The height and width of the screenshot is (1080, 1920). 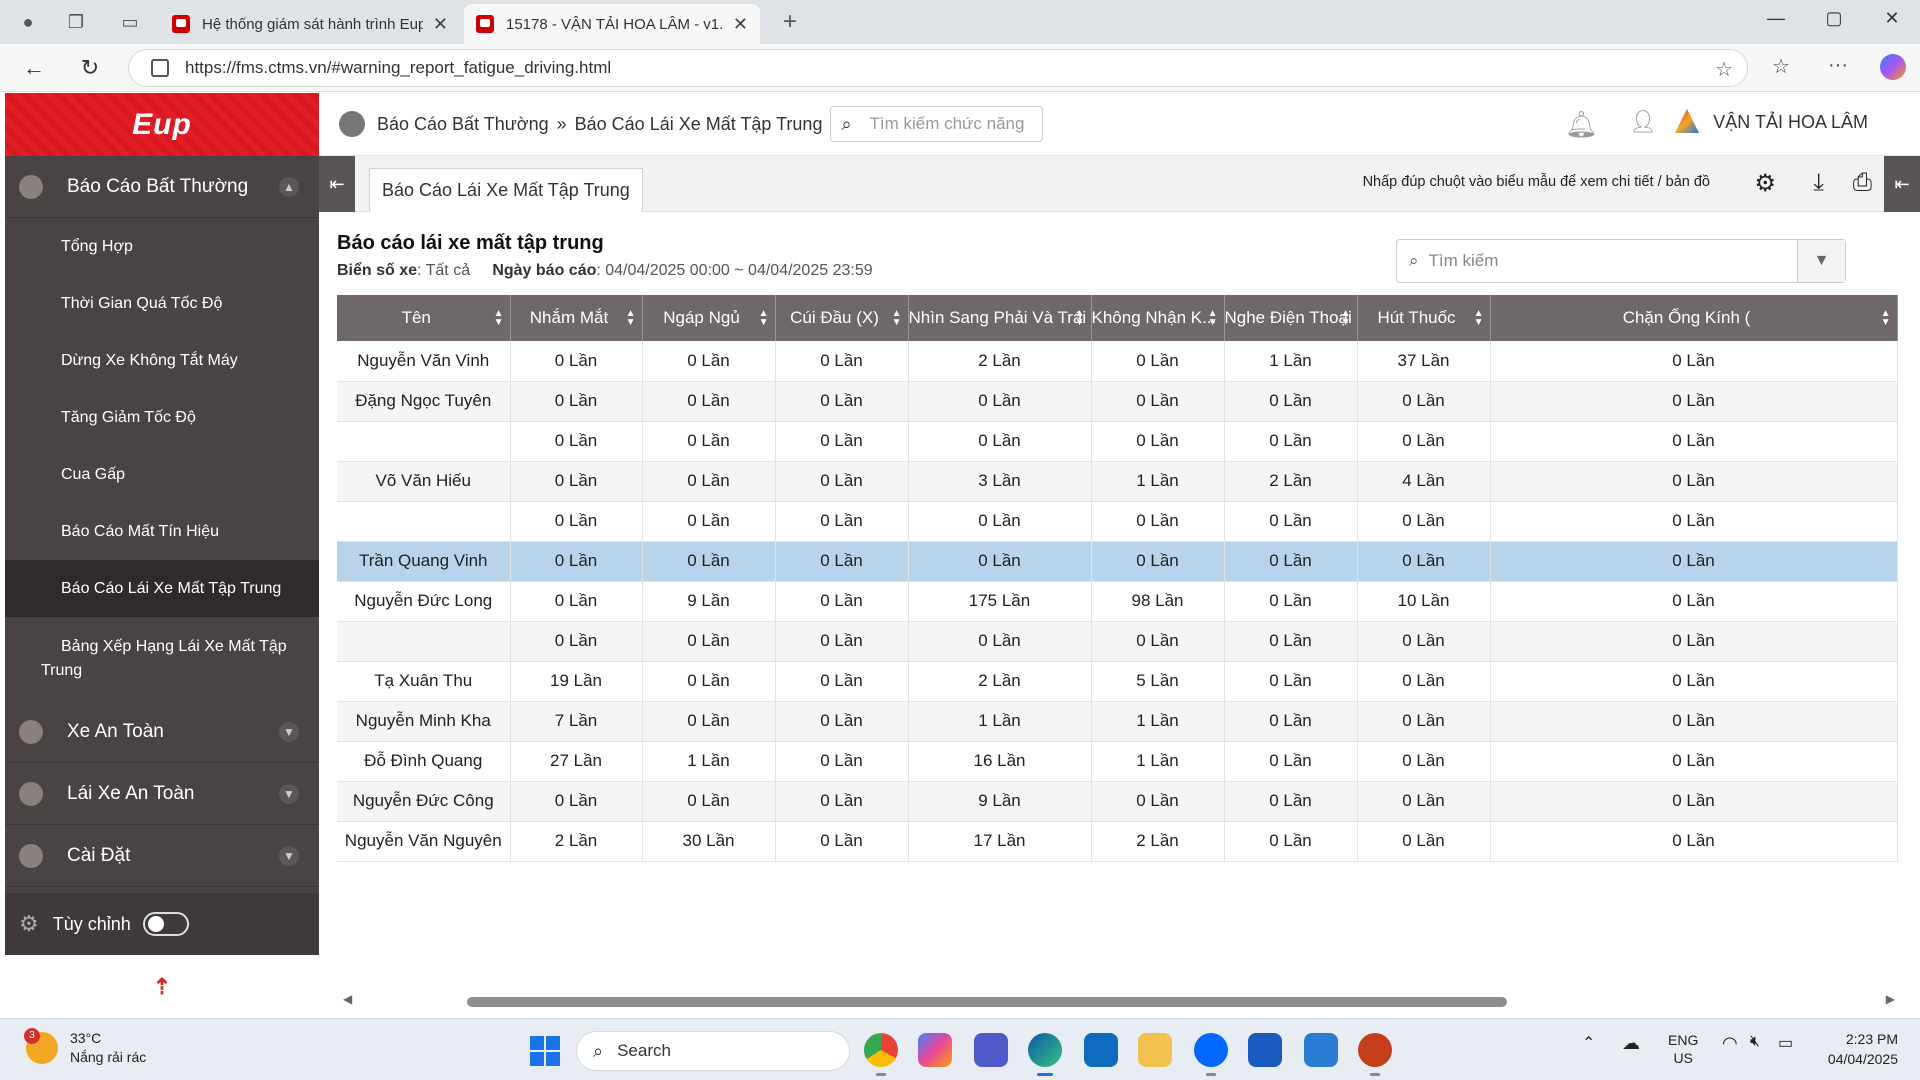 What do you see at coordinates (463, 124) in the screenshot?
I see `breadcrumb-parent: Báo Cáo Bất Thường` at bounding box center [463, 124].